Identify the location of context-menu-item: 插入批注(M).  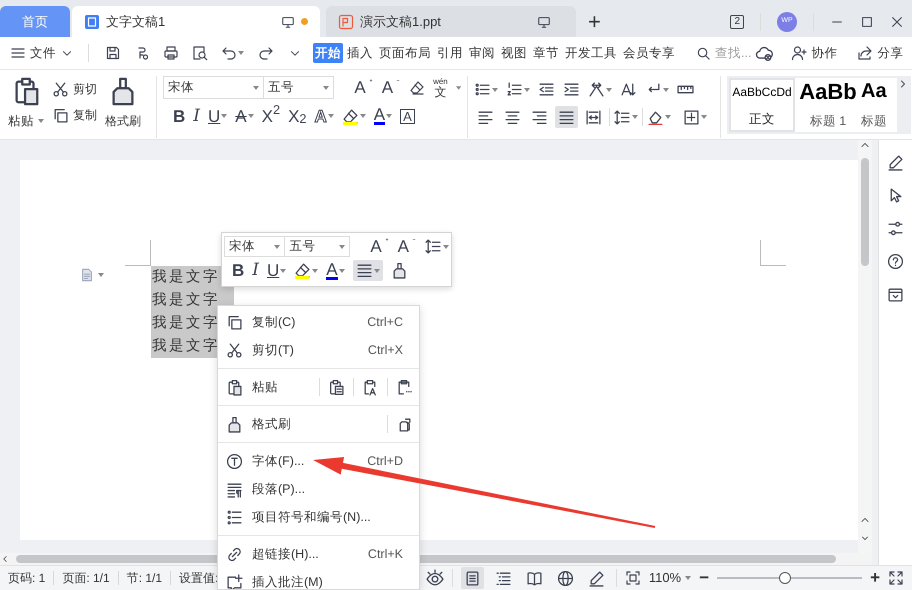
(318, 578).